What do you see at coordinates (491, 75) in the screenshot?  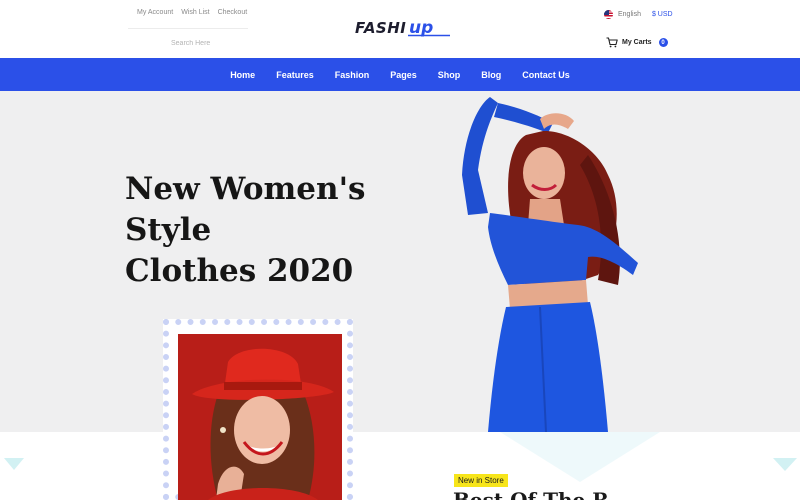 I see `nav-blog: Blog` at bounding box center [491, 75].